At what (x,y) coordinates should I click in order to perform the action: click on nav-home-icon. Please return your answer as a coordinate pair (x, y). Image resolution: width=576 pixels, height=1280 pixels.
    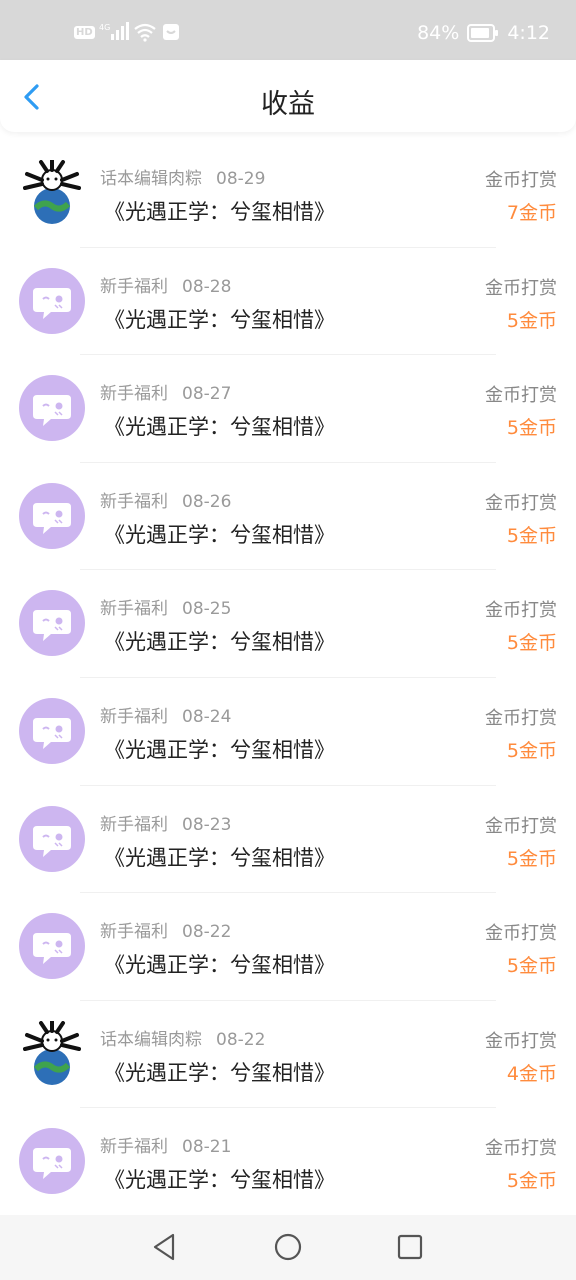
    Looking at the image, I should click on (288, 1247).